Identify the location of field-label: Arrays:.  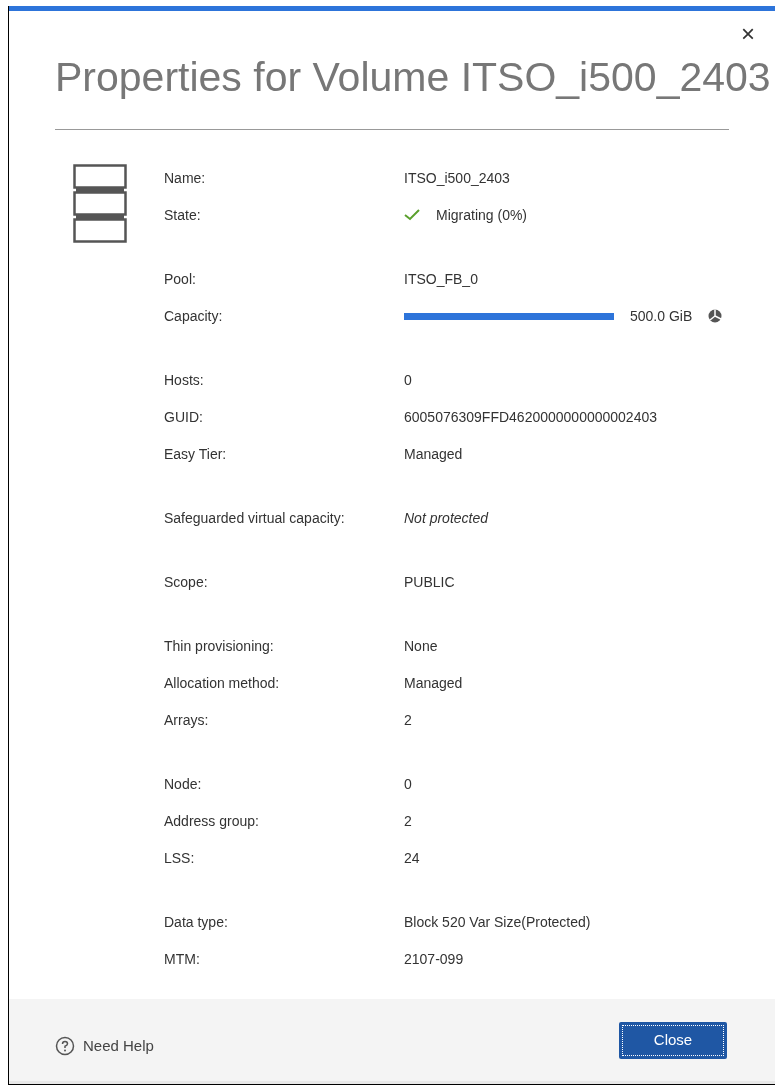
(187, 720).